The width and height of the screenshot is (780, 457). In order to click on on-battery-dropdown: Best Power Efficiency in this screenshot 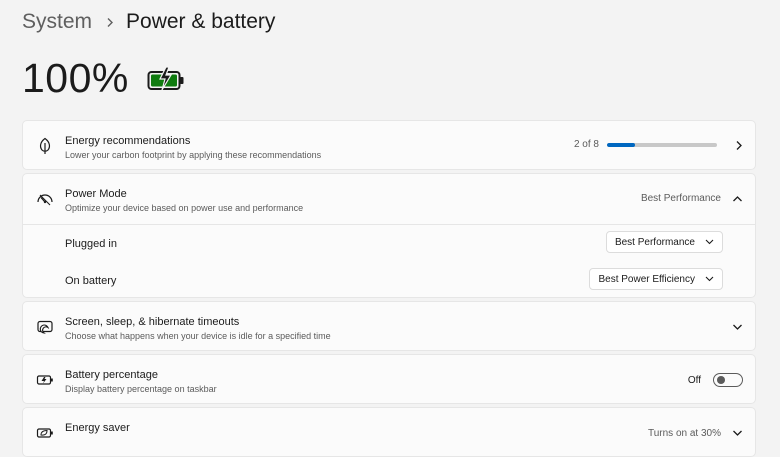, I will do `click(656, 279)`.